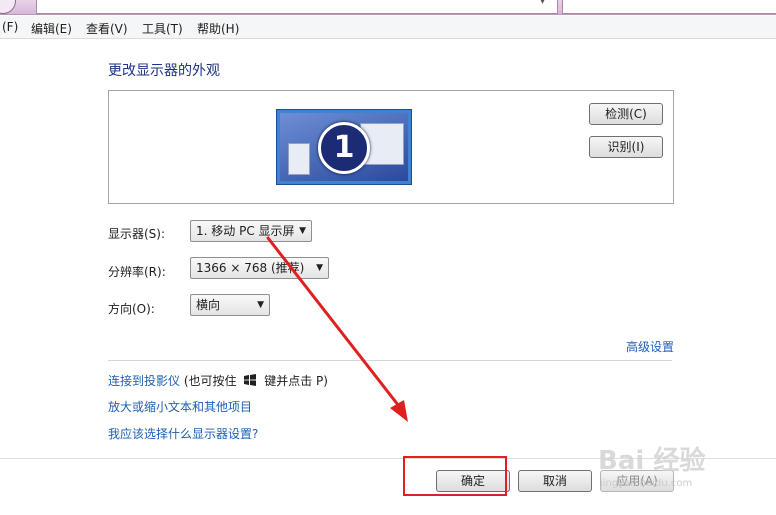 This screenshot has width=776, height=515. I want to click on annotation-arrow, so click(337, 329).